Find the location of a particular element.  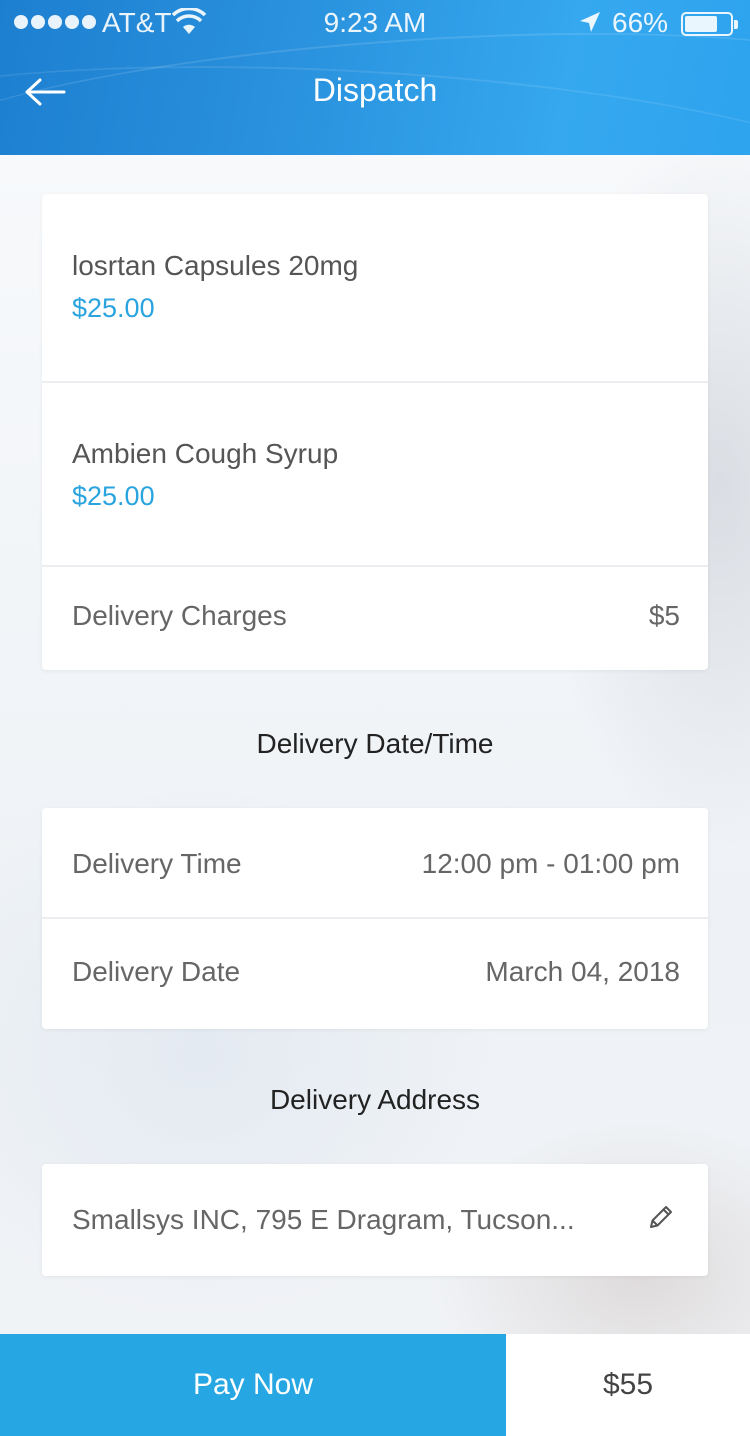

status-bar: AT&T 9:23 AM 66% is located at coordinates (375, 23).